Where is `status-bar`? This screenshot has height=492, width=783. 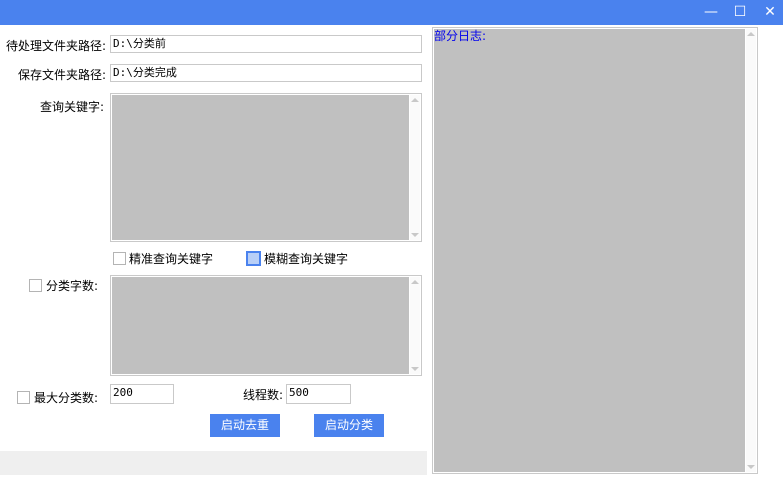 status-bar is located at coordinates (213, 463).